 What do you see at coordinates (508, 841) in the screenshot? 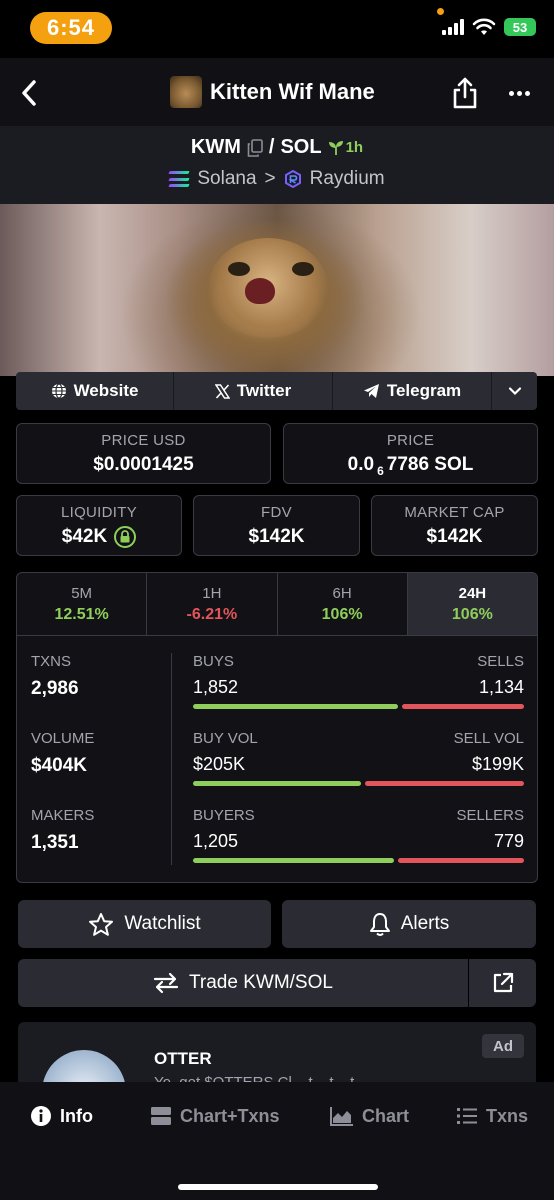
I see `sellers-value: 779` at bounding box center [508, 841].